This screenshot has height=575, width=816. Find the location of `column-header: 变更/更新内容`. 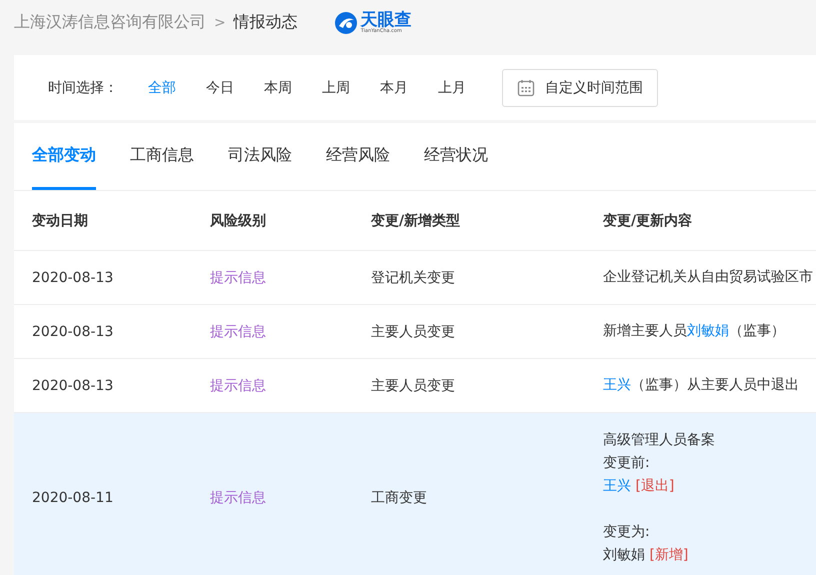

column-header: 变更/更新内容 is located at coordinates (700, 221).